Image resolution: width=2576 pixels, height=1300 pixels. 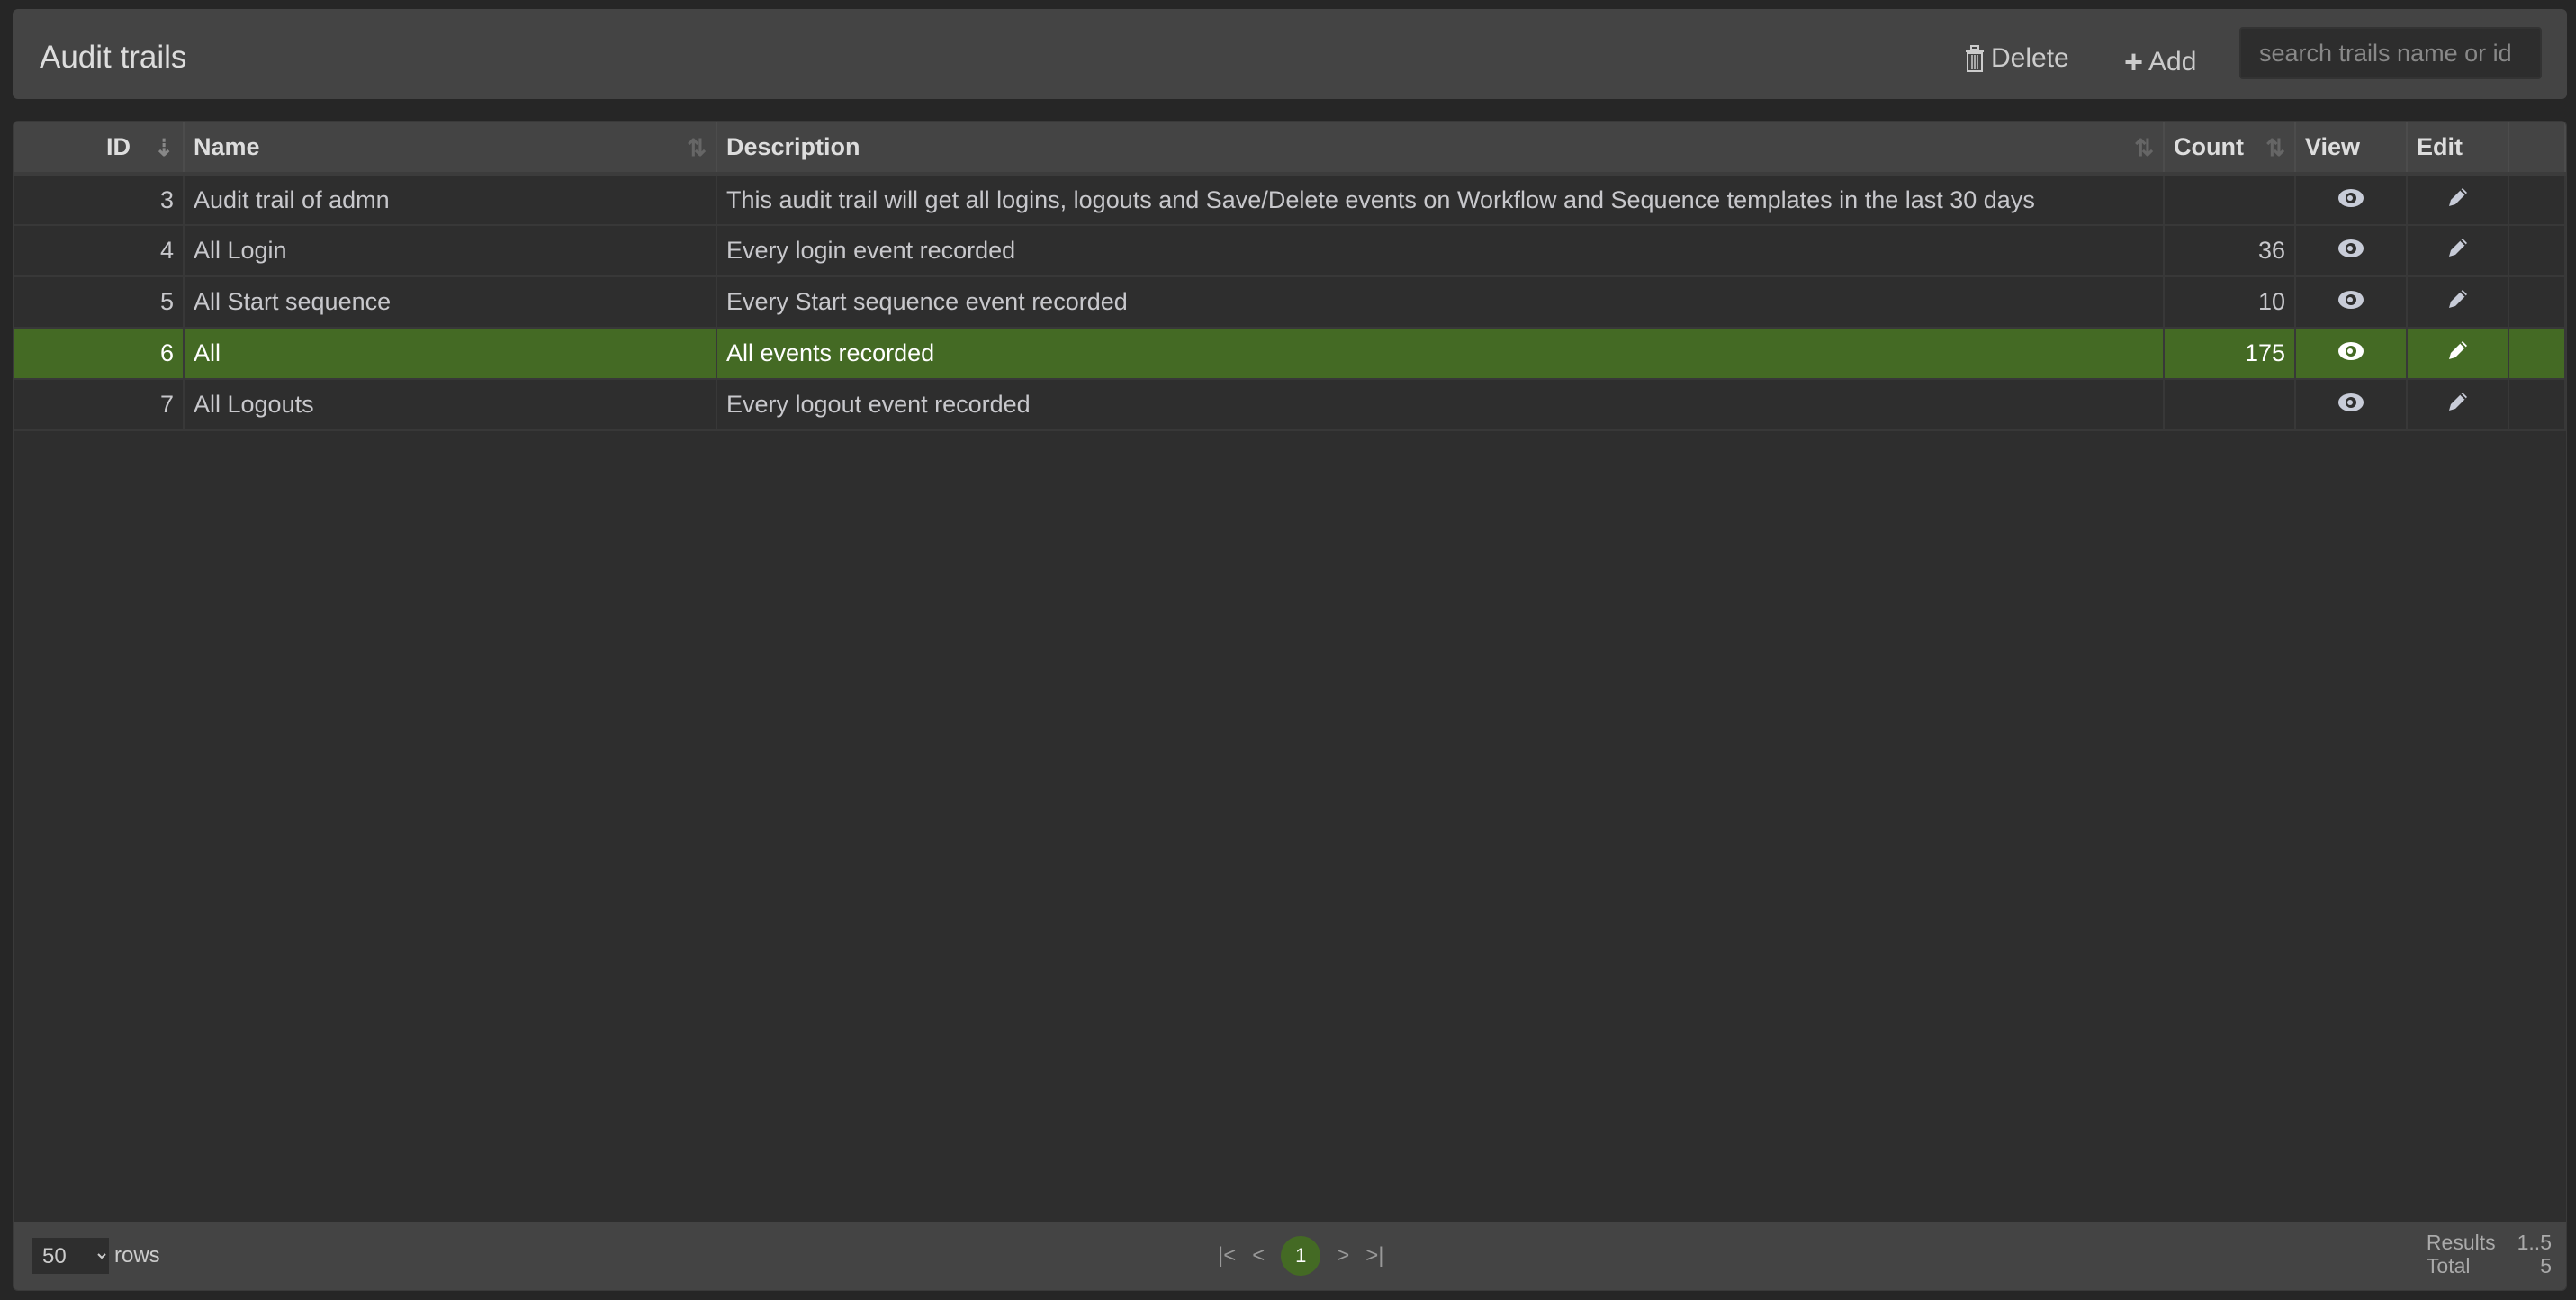 What do you see at coordinates (2209, 146) in the screenshot?
I see `count-header-label: Count` at bounding box center [2209, 146].